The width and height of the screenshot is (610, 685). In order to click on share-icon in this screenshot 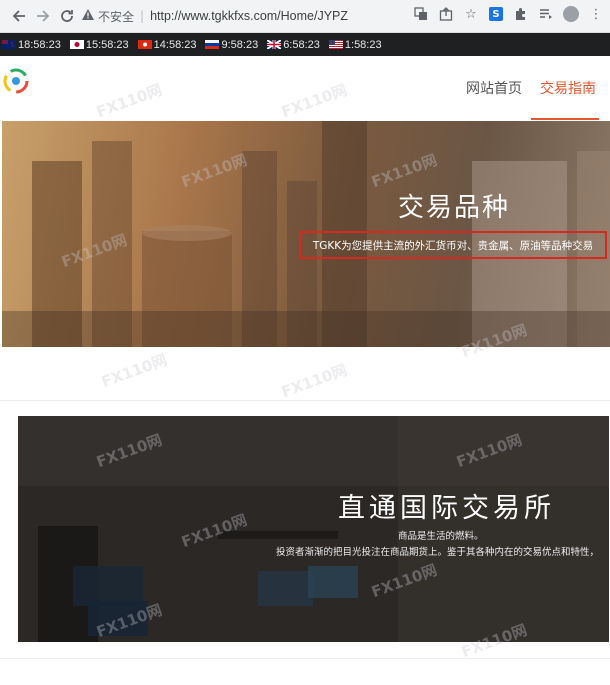, I will do `click(446, 14)`.